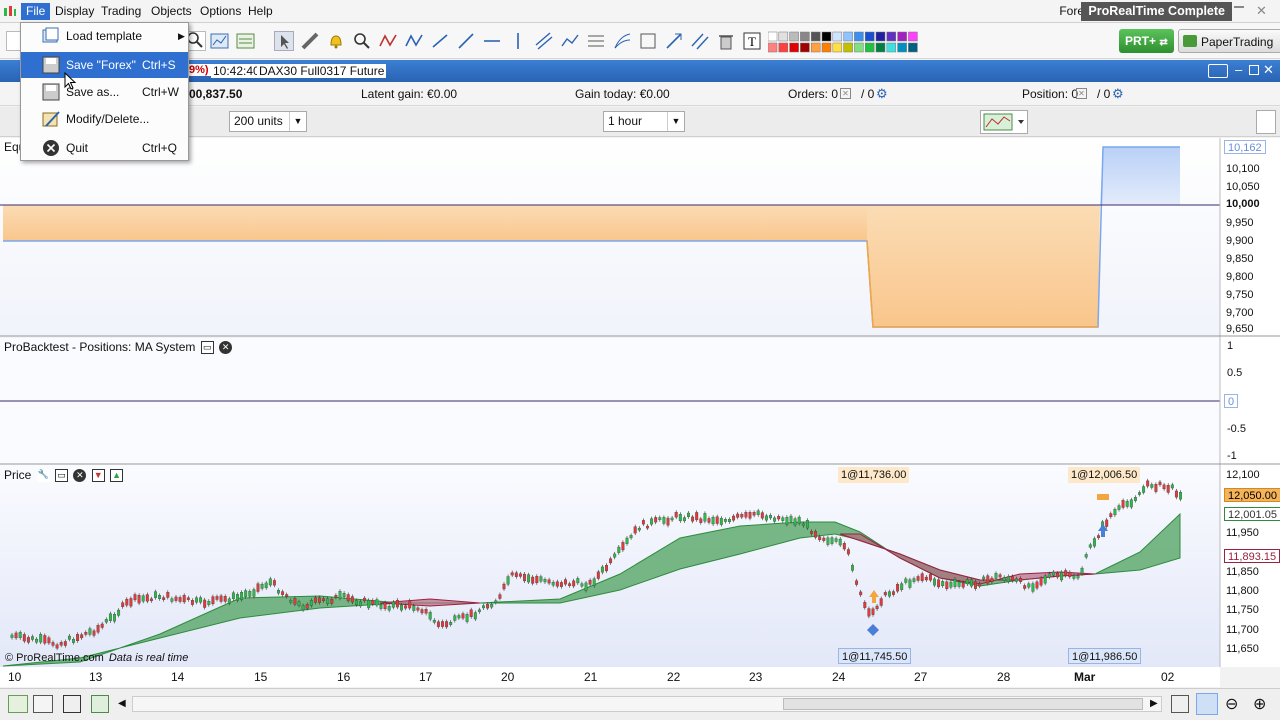  Describe the element at coordinates (1154, 703) in the screenshot. I see `scroll-right-icon: ▶` at that location.